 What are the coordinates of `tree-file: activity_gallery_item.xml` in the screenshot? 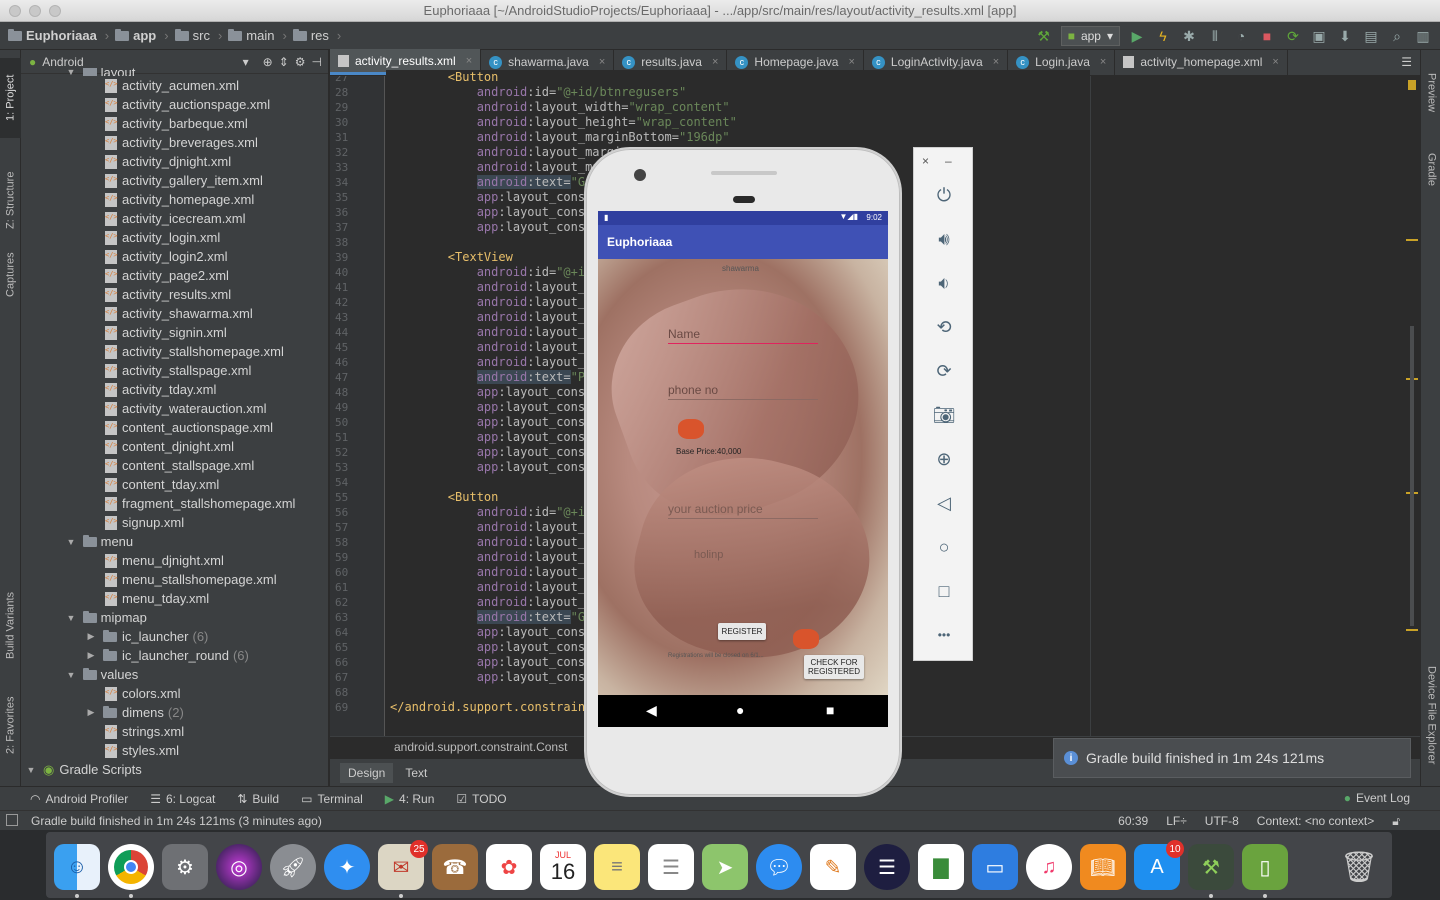 It's located at (174, 180).